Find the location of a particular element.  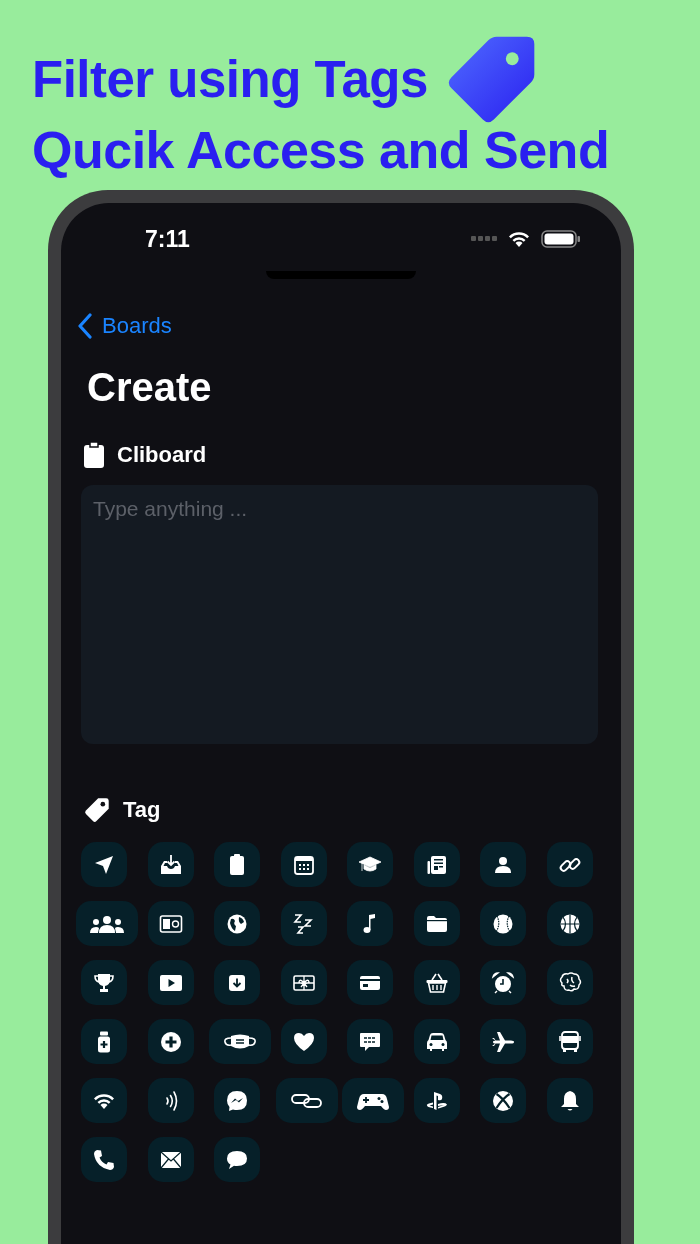

section-label: Tag is located at coordinates (142, 810).